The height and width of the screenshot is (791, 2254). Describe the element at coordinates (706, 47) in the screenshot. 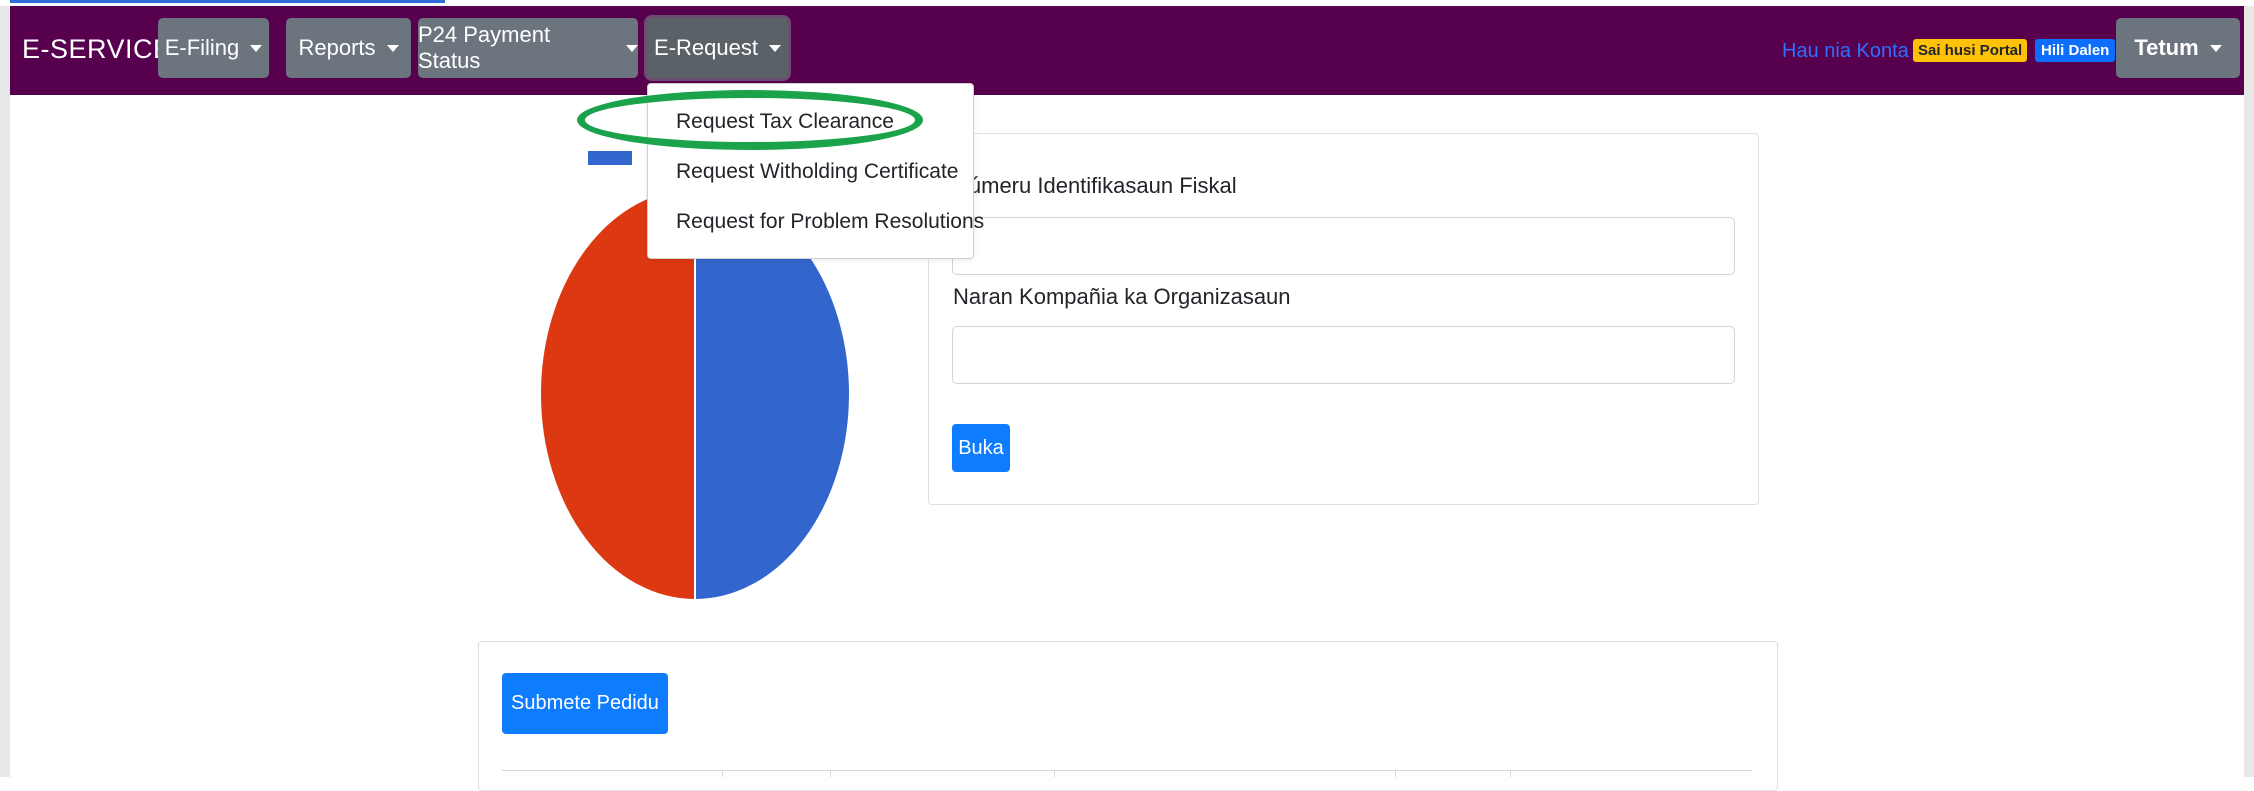

I see `erequest-menu-label: E-Request` at that location.